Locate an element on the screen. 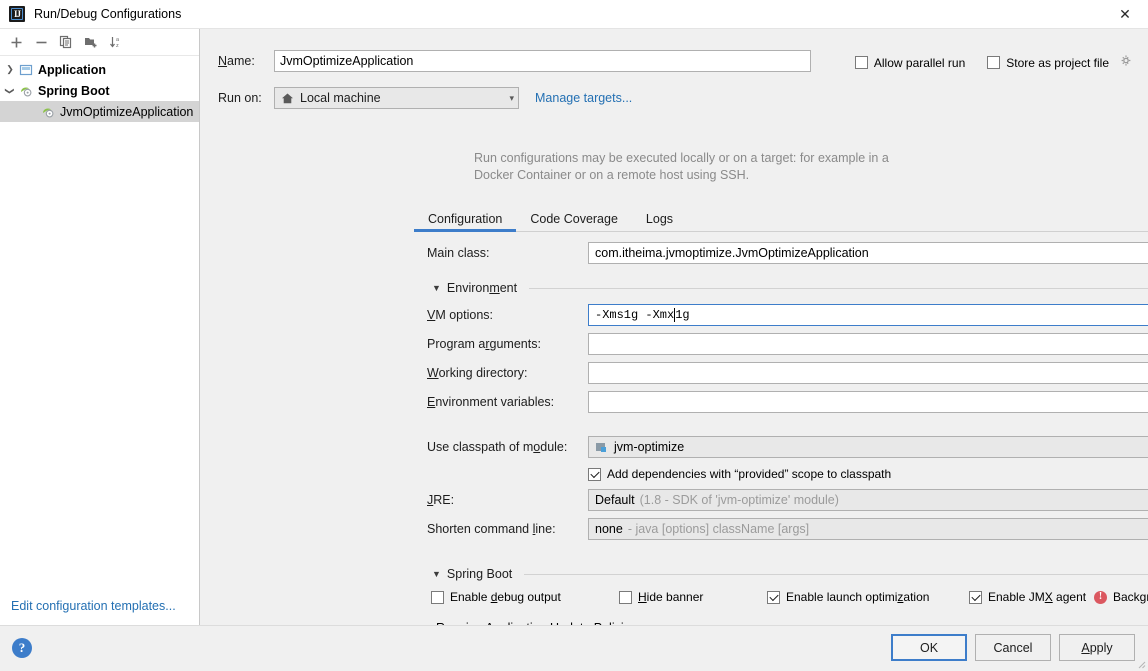  allow-parallel-run-label: Allow parallel run is located at coordinates (919, 62).